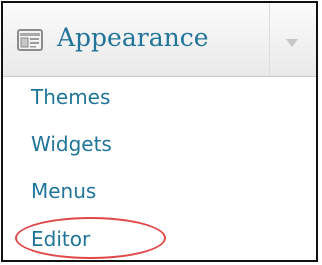 This screenshot has height=265, width=322. I want to click on submenu-item-widgets: Widgets, so click(71, 144).